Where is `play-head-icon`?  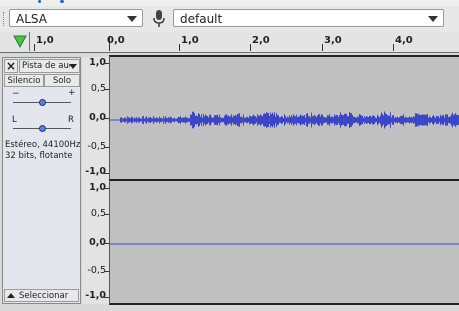 play-head-icon is located at coordinates (20, 41).